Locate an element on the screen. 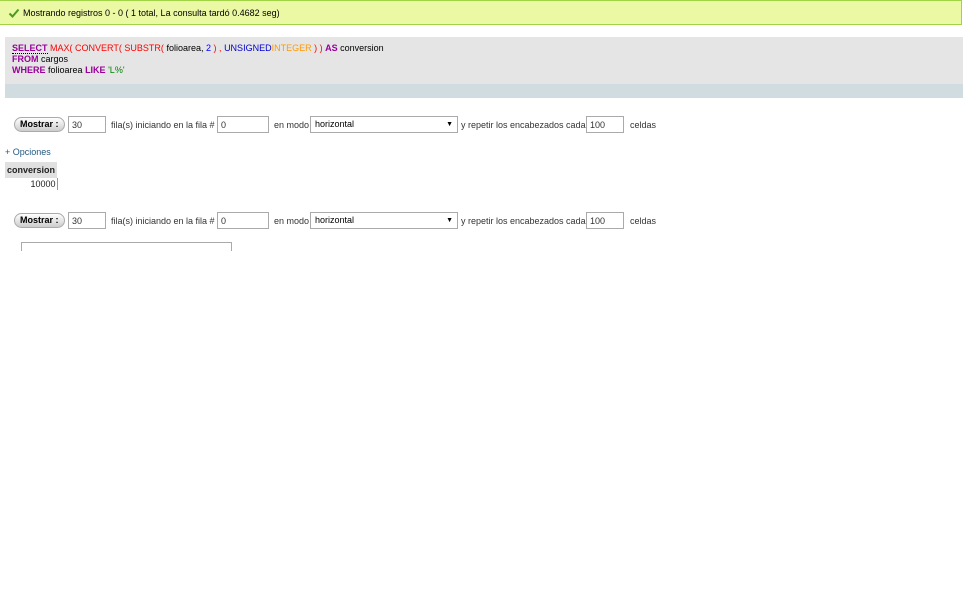  query-results-operations-box is located at coordinates (126, 246).